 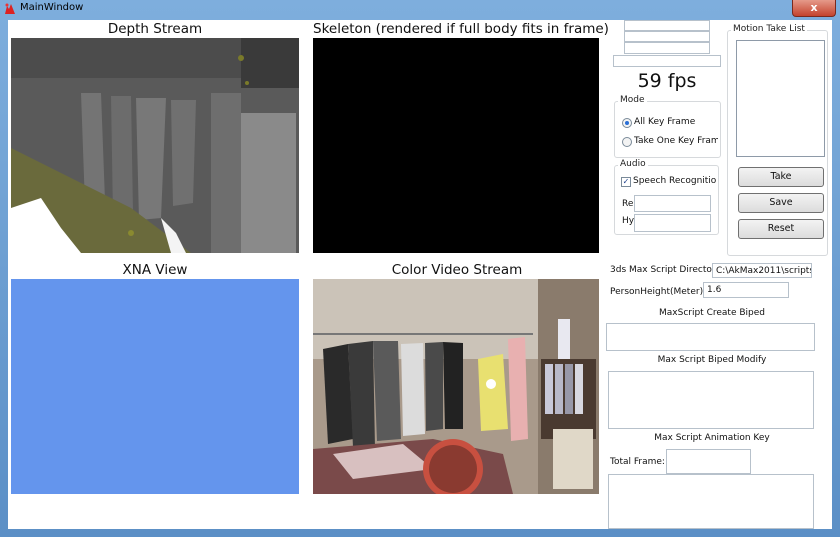 I want to click on mode-group: Mode, so click(x=667, y=126).